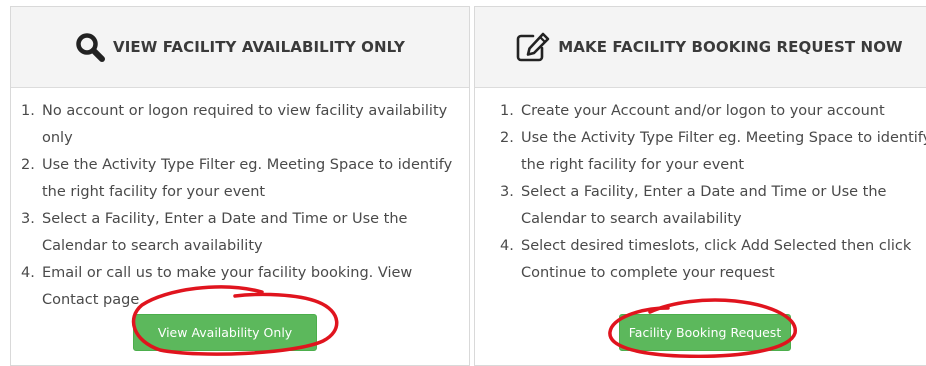 The width and height of the screenshot is (926, 366). I want to click on booking-panel-header: MAKE FACILITY BOOKING REQUEST NOW, so click(700, 47).